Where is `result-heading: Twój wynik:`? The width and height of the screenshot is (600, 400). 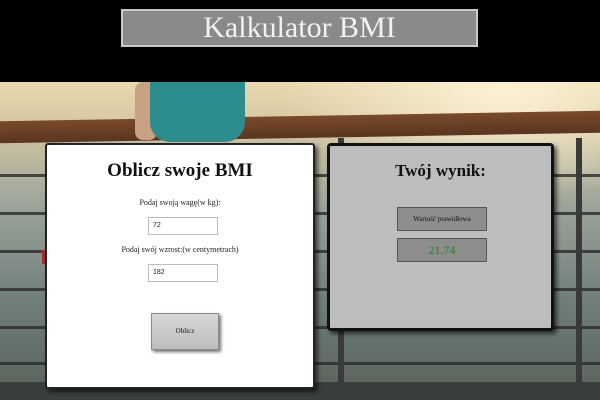
result-heading: Twój wynik: is located at coordinates (440, 170).